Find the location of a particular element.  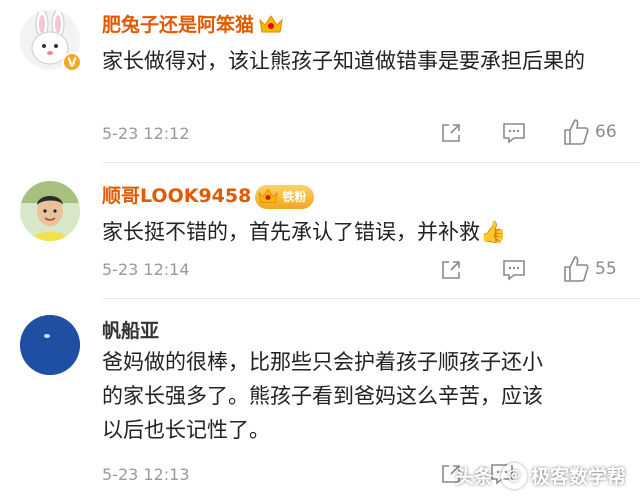

svg-text: V is located at coordinates (72, 63).